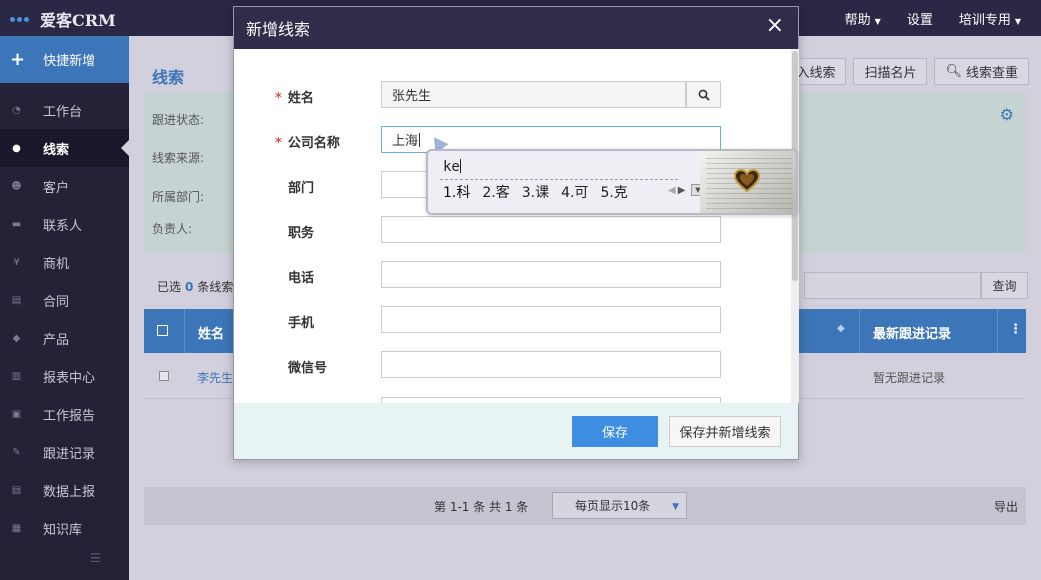 The height and width of the screenshot is (580, 1041). I want to click on save-and-new-button: 保存并新增线索, so click(725, 431).